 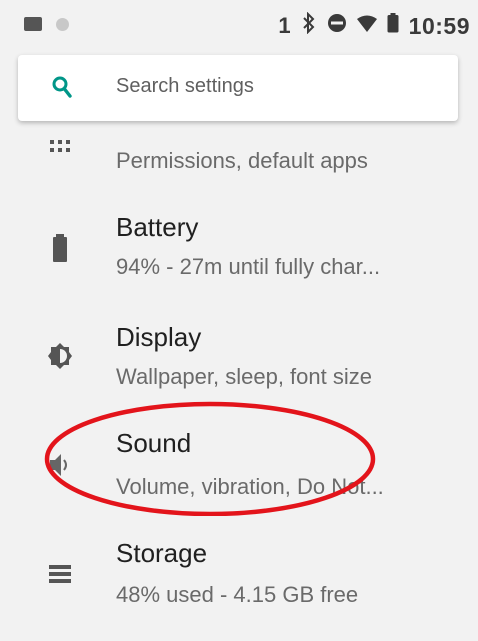 I want to click on apps-icon, so click(x=60, y=152).